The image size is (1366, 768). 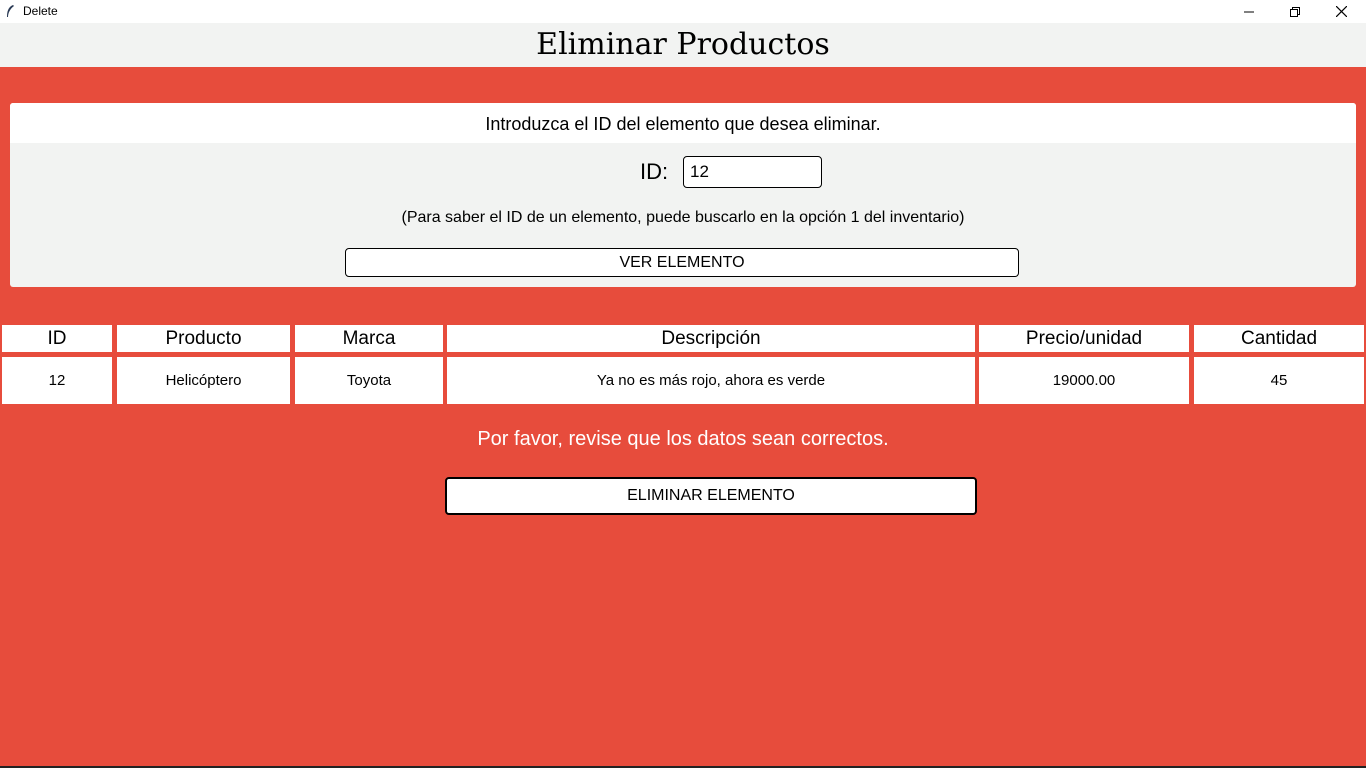 I want to click on close-icon, so click(x=1341, y=11).